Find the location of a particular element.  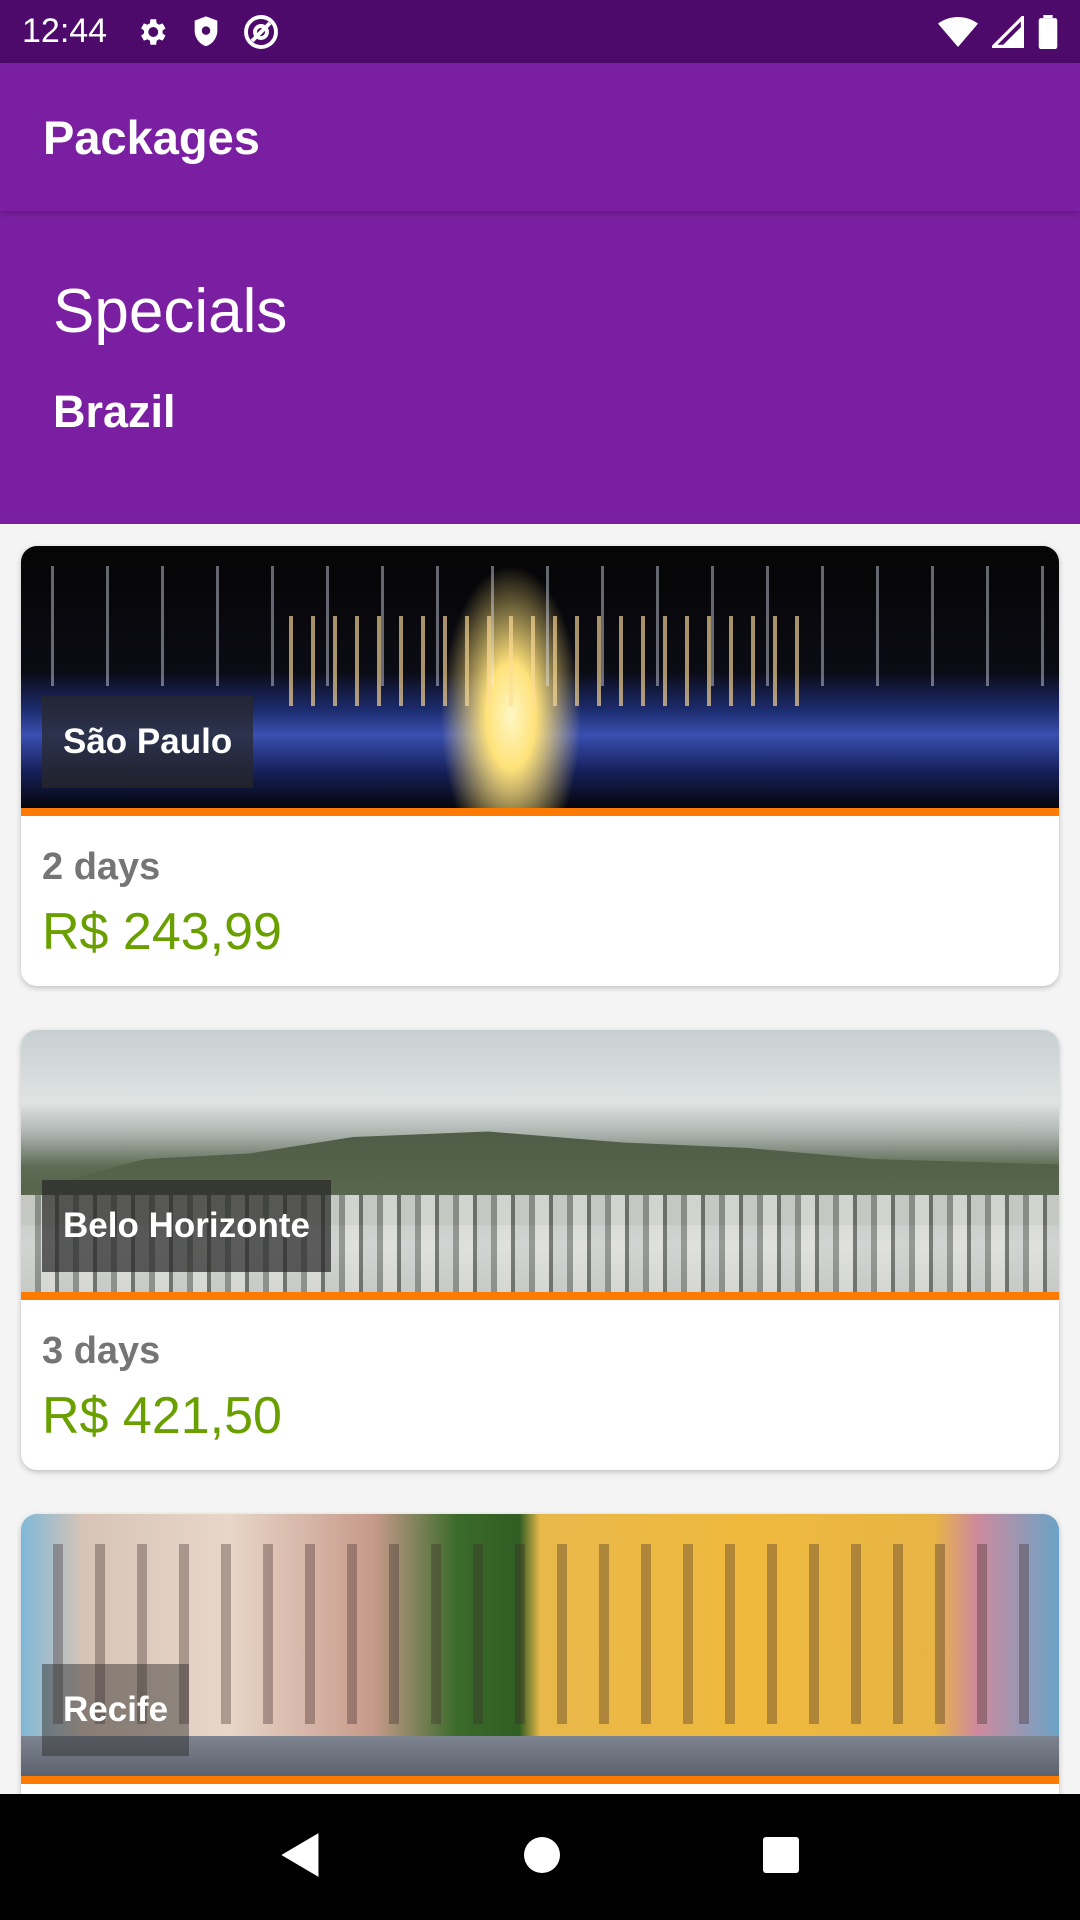

package-days: 2 days is located at coordinates (101, 867).